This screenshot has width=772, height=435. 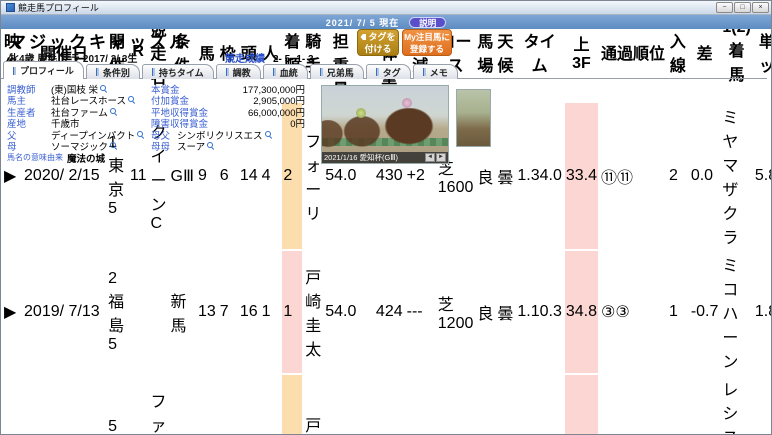 What do you see at coordinates (702, 175) in the screenshot?
I see `cell-sa: 0.0` at bounding box center [702, 175].